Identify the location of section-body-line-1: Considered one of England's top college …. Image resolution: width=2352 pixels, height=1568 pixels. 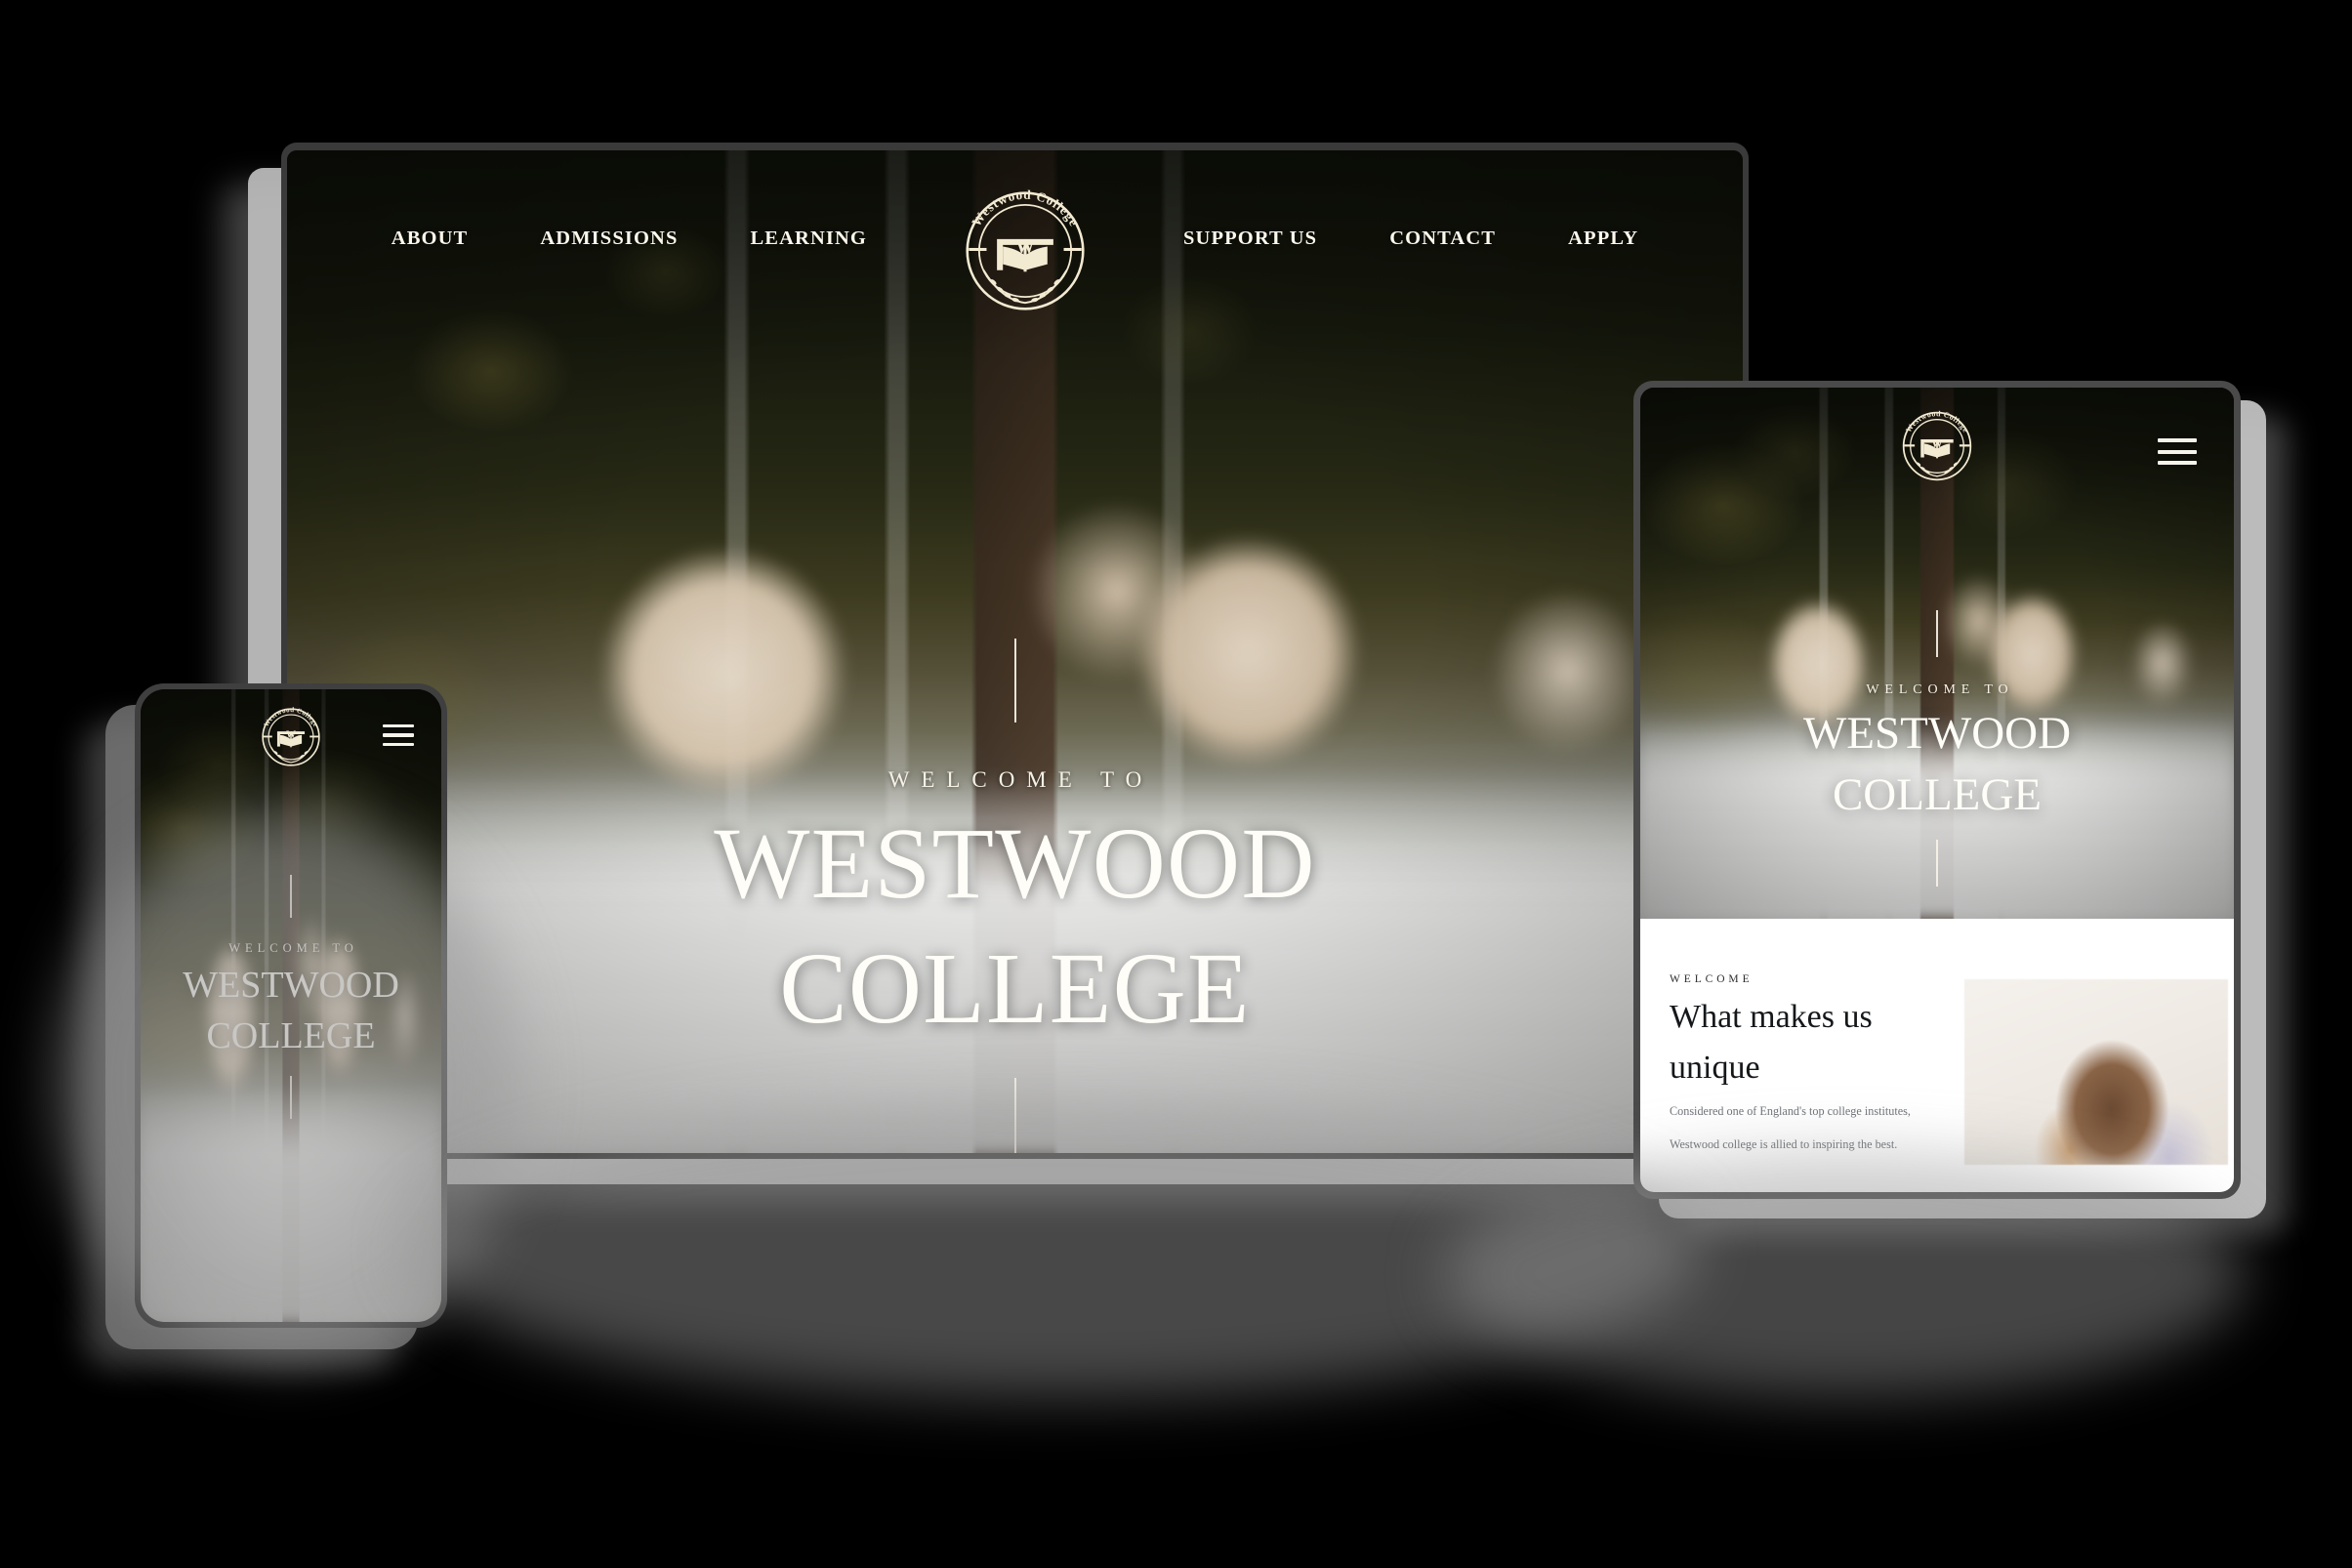
(1790, 1110).